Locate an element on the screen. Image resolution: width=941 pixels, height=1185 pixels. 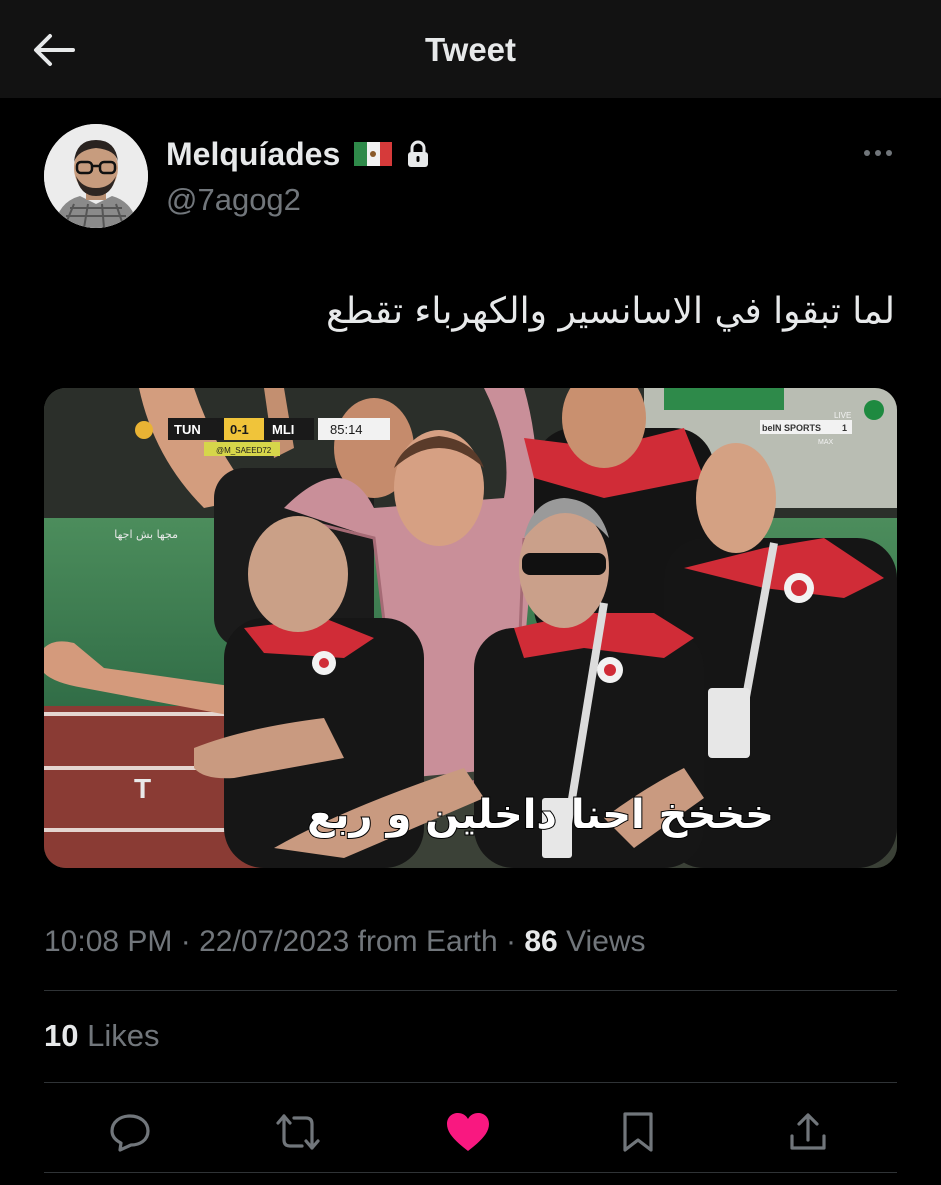
match-clock: 85:14 is located at coordinates (346, 429).